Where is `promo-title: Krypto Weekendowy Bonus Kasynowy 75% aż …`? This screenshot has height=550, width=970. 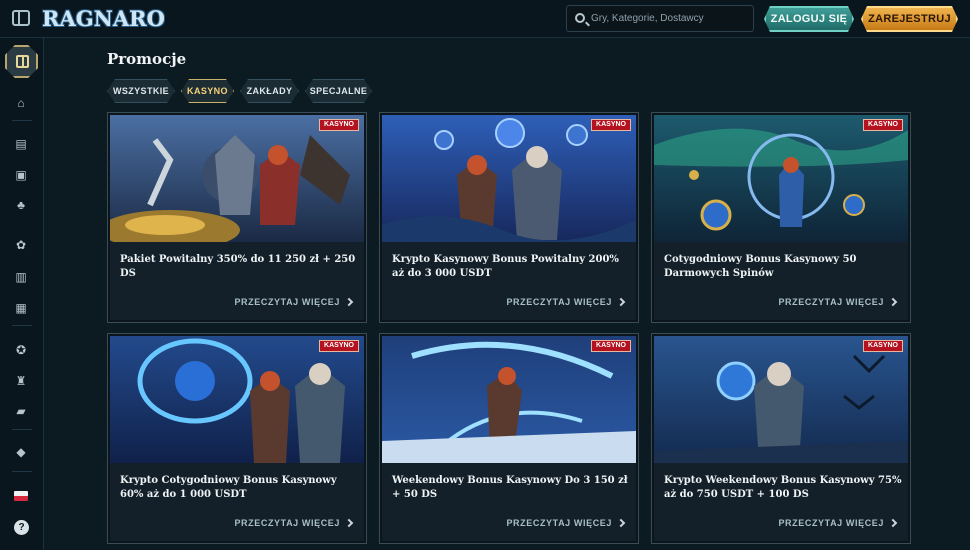 promo-title: Krypto Weekendowy Bonus Kasynowy 75% aż … is located at coordinates (783, 487).